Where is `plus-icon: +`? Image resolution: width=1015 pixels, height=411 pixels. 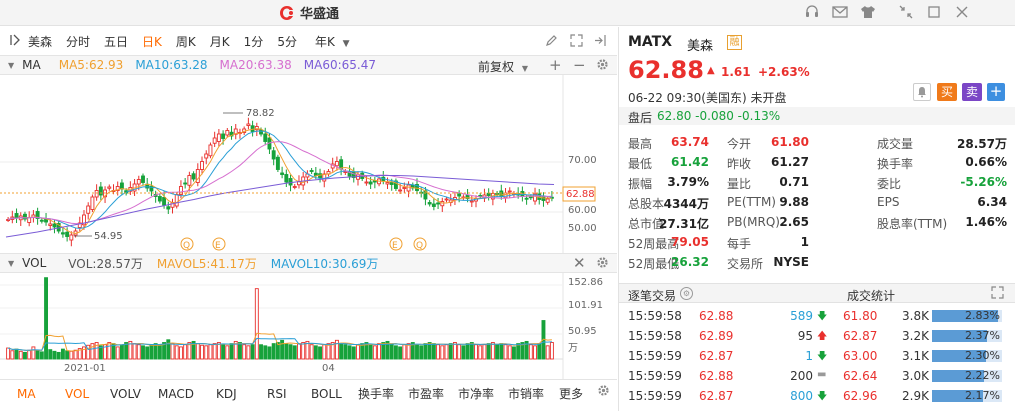
plus-icon: + is located at coordinates (555, 65).